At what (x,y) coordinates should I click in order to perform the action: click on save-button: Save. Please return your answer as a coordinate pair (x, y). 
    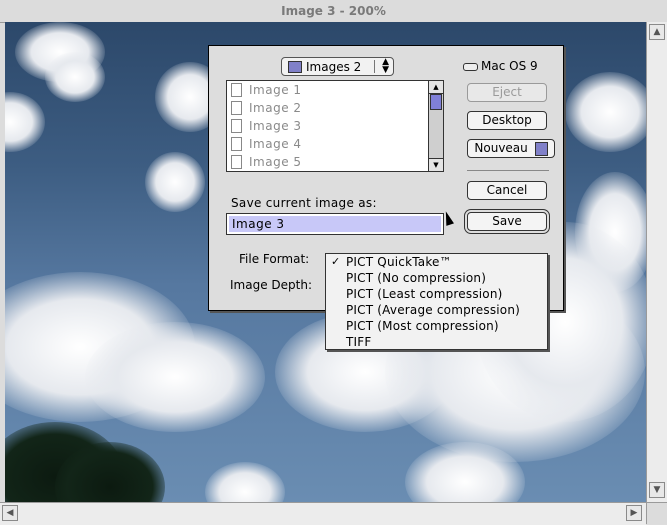
    Looking at the image, I should click on (507, 221).